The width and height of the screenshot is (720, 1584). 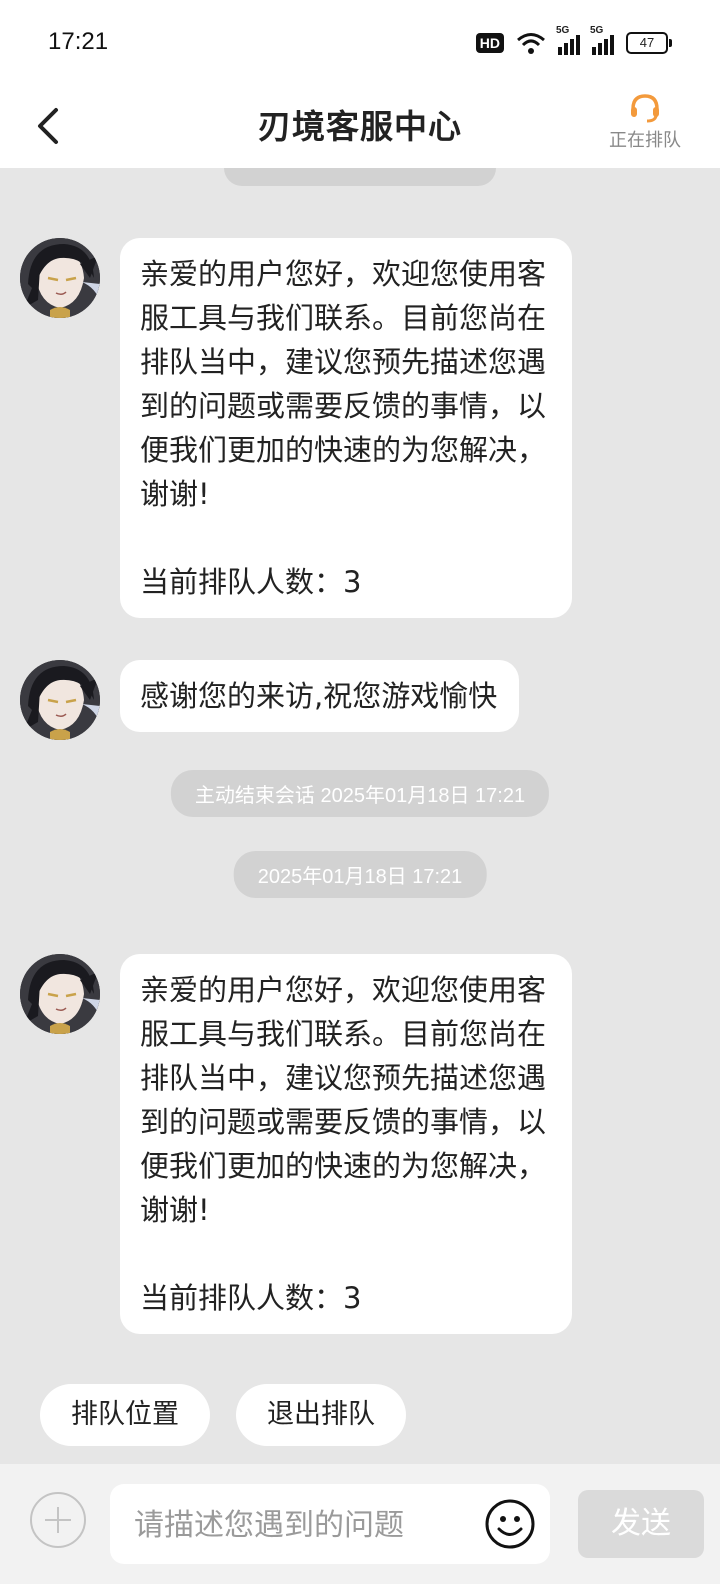 I want to click on status-icons: HD 5G 5G 47, so click(x=573, y=41).